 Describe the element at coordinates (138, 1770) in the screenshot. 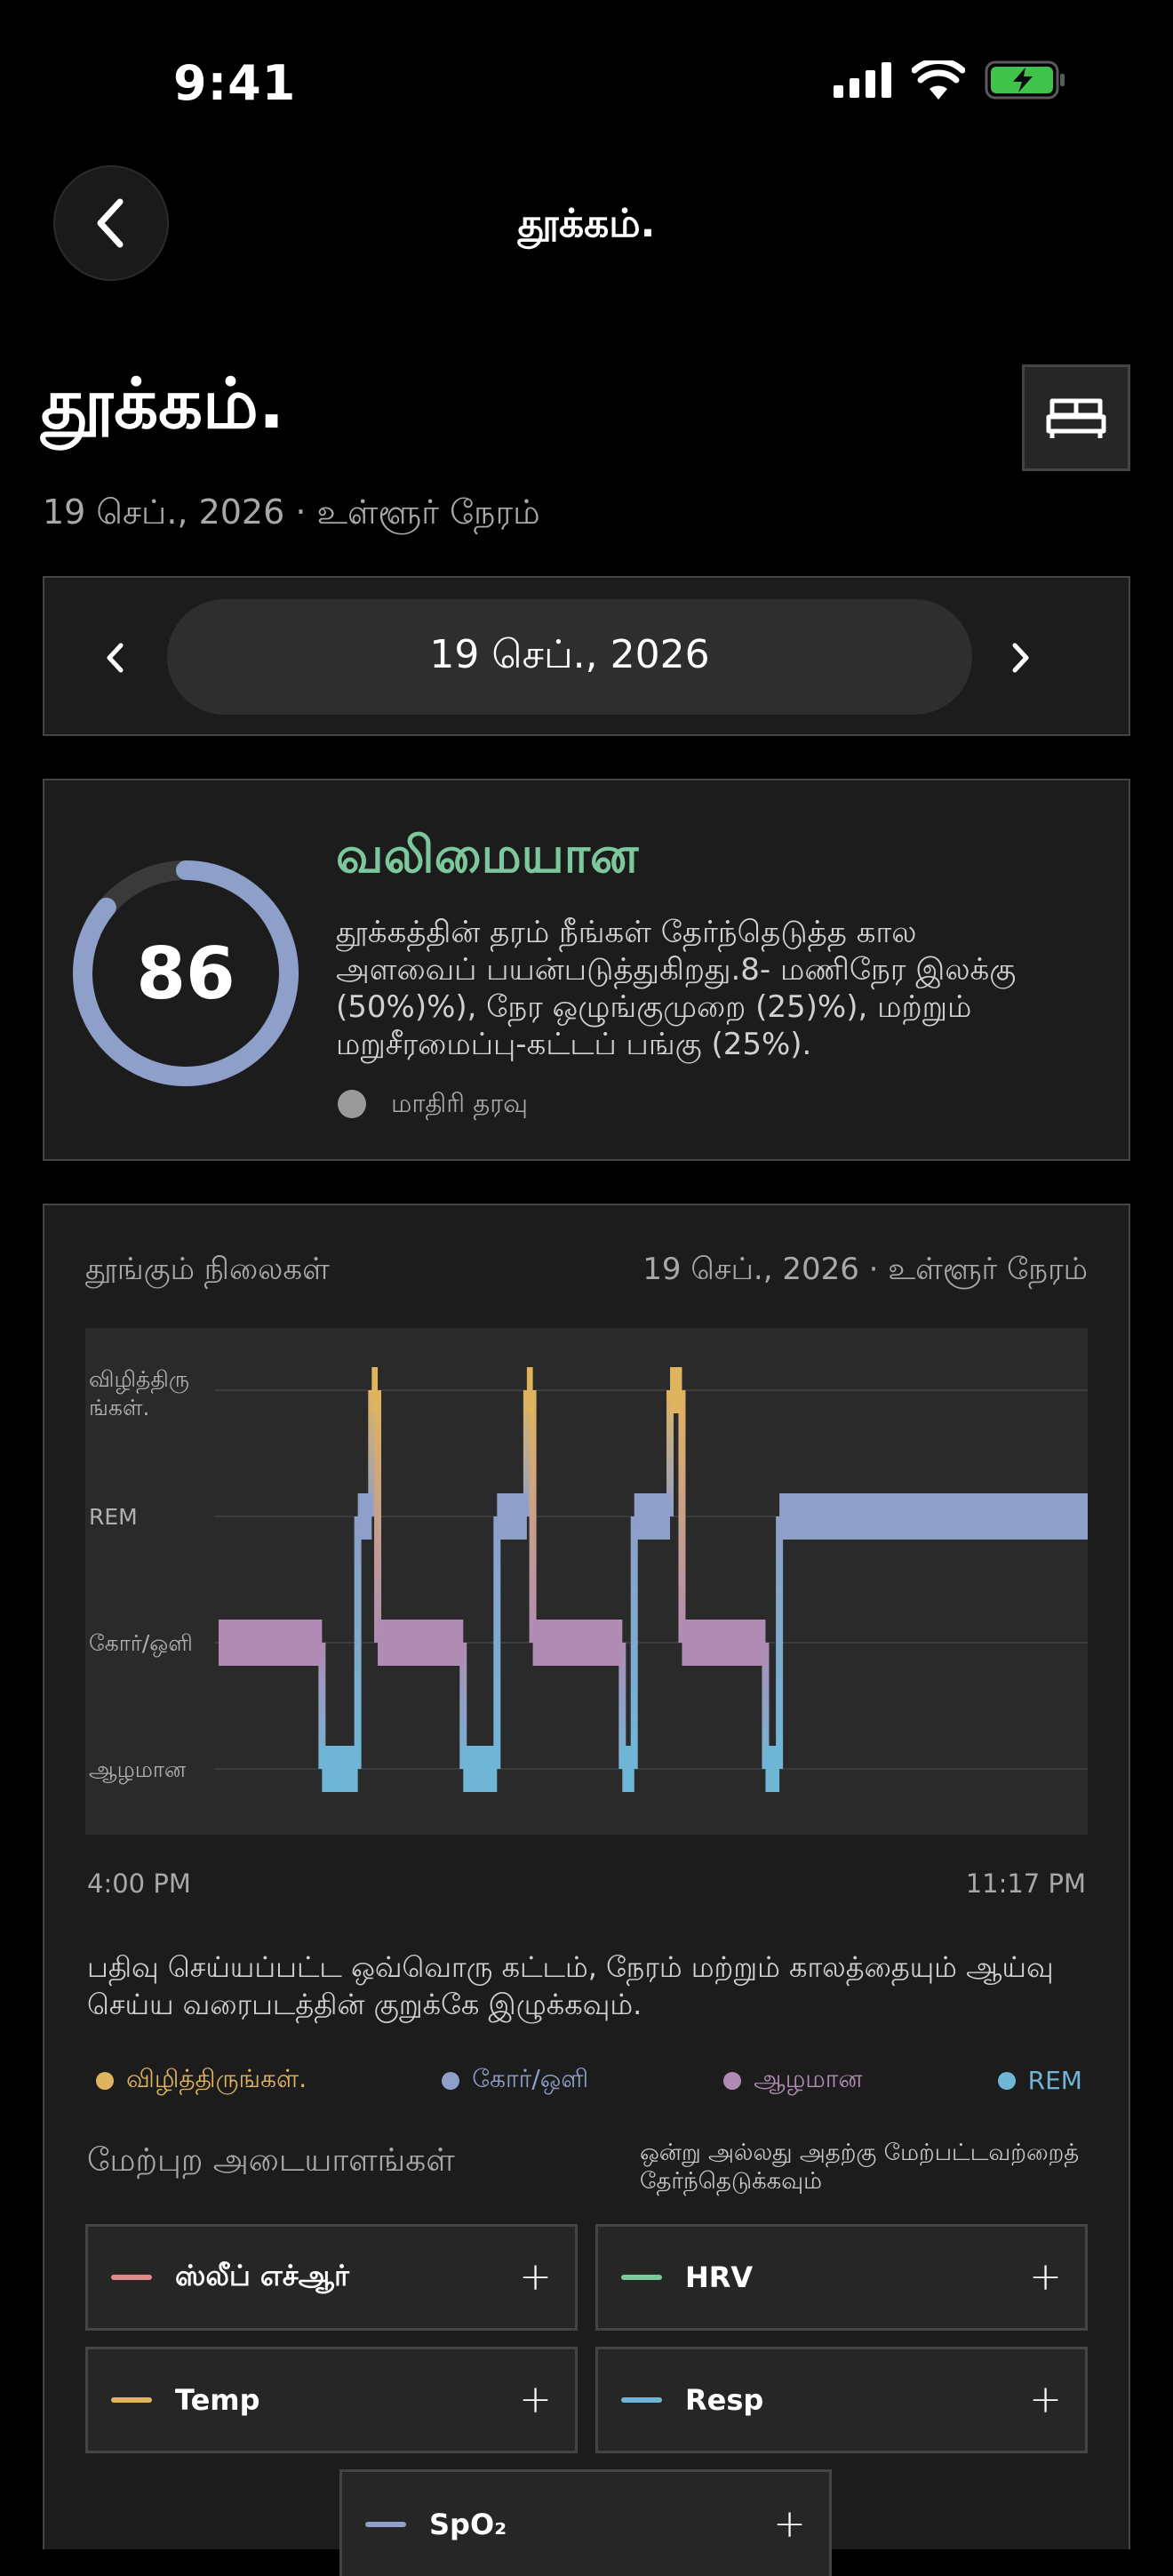

I see `y-axis-label: ஆழமான` at that location.